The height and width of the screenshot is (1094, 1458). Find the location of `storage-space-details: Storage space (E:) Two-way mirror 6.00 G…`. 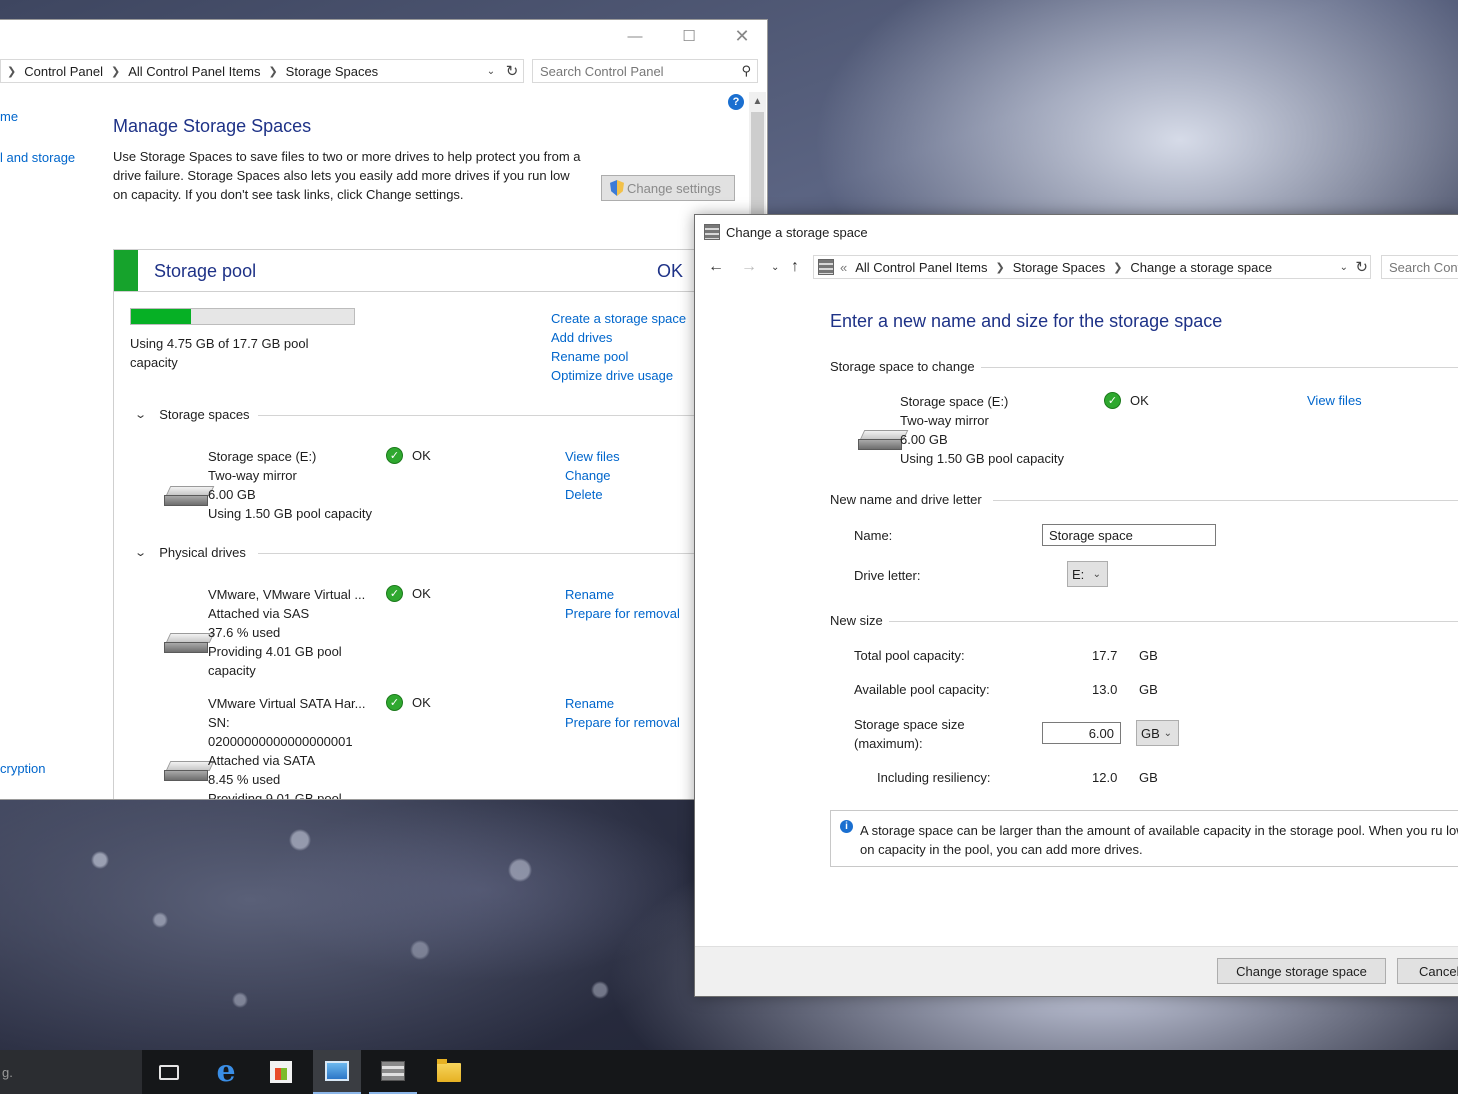

storage-space-details: Storage space (E:) Two-way mirror 6.00 G… is located at coordinates (290, 485).